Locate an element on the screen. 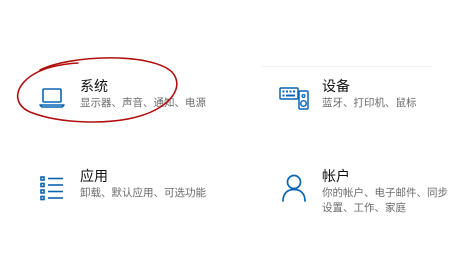 This screenshot has width=474, height=255. laptop-icon is located at coordinates (52, 98).